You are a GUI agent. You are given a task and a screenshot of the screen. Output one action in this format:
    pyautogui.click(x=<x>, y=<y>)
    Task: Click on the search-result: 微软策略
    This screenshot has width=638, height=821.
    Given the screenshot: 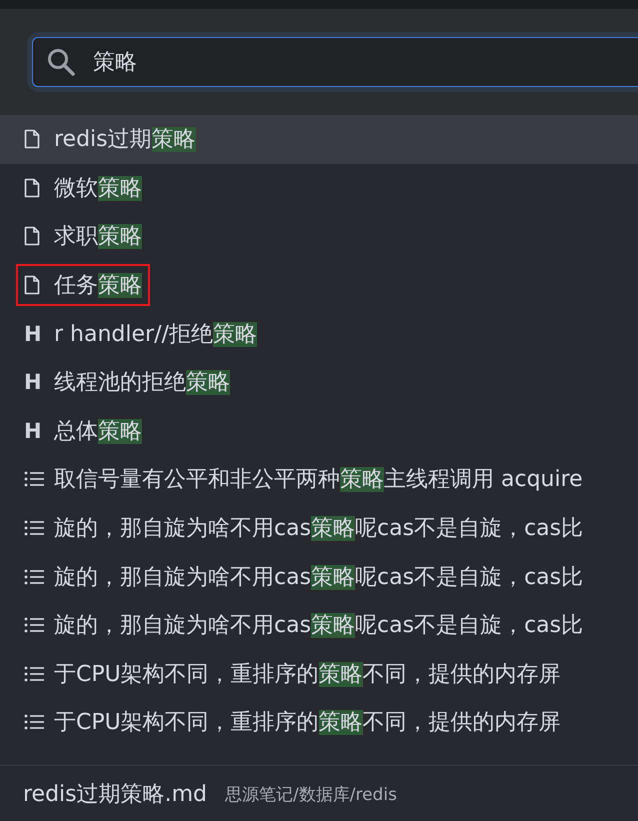 What is the action you would take?
    pyautogui.click(x=319, y=188)
    